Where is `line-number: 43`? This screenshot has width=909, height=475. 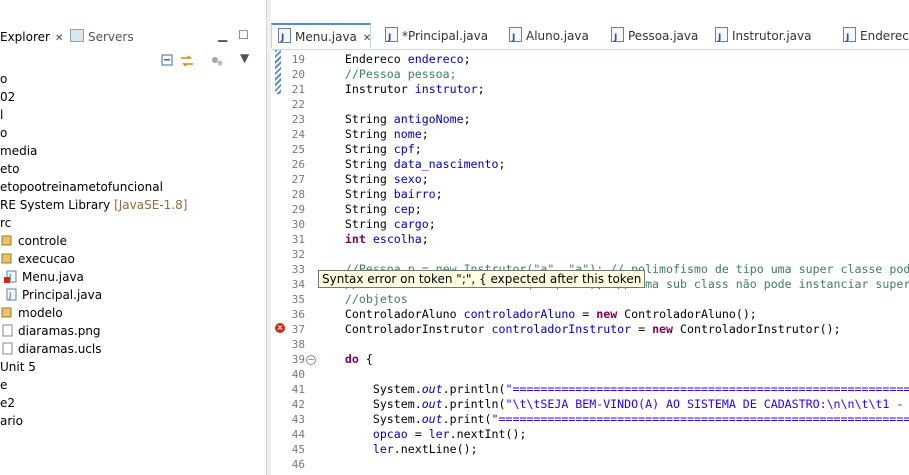
line-number: 43 is located at coordinates (298, 419).